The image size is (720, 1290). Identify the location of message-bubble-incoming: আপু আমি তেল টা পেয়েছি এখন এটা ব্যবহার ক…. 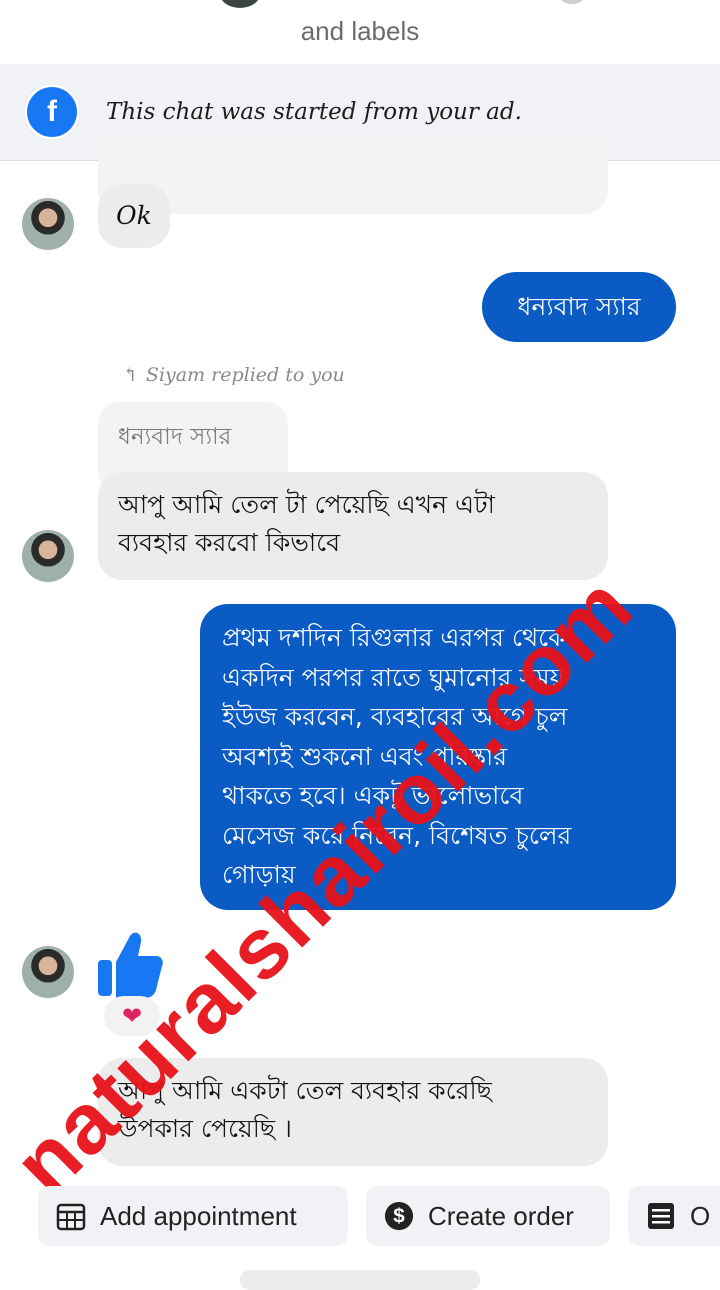
(353, 526).